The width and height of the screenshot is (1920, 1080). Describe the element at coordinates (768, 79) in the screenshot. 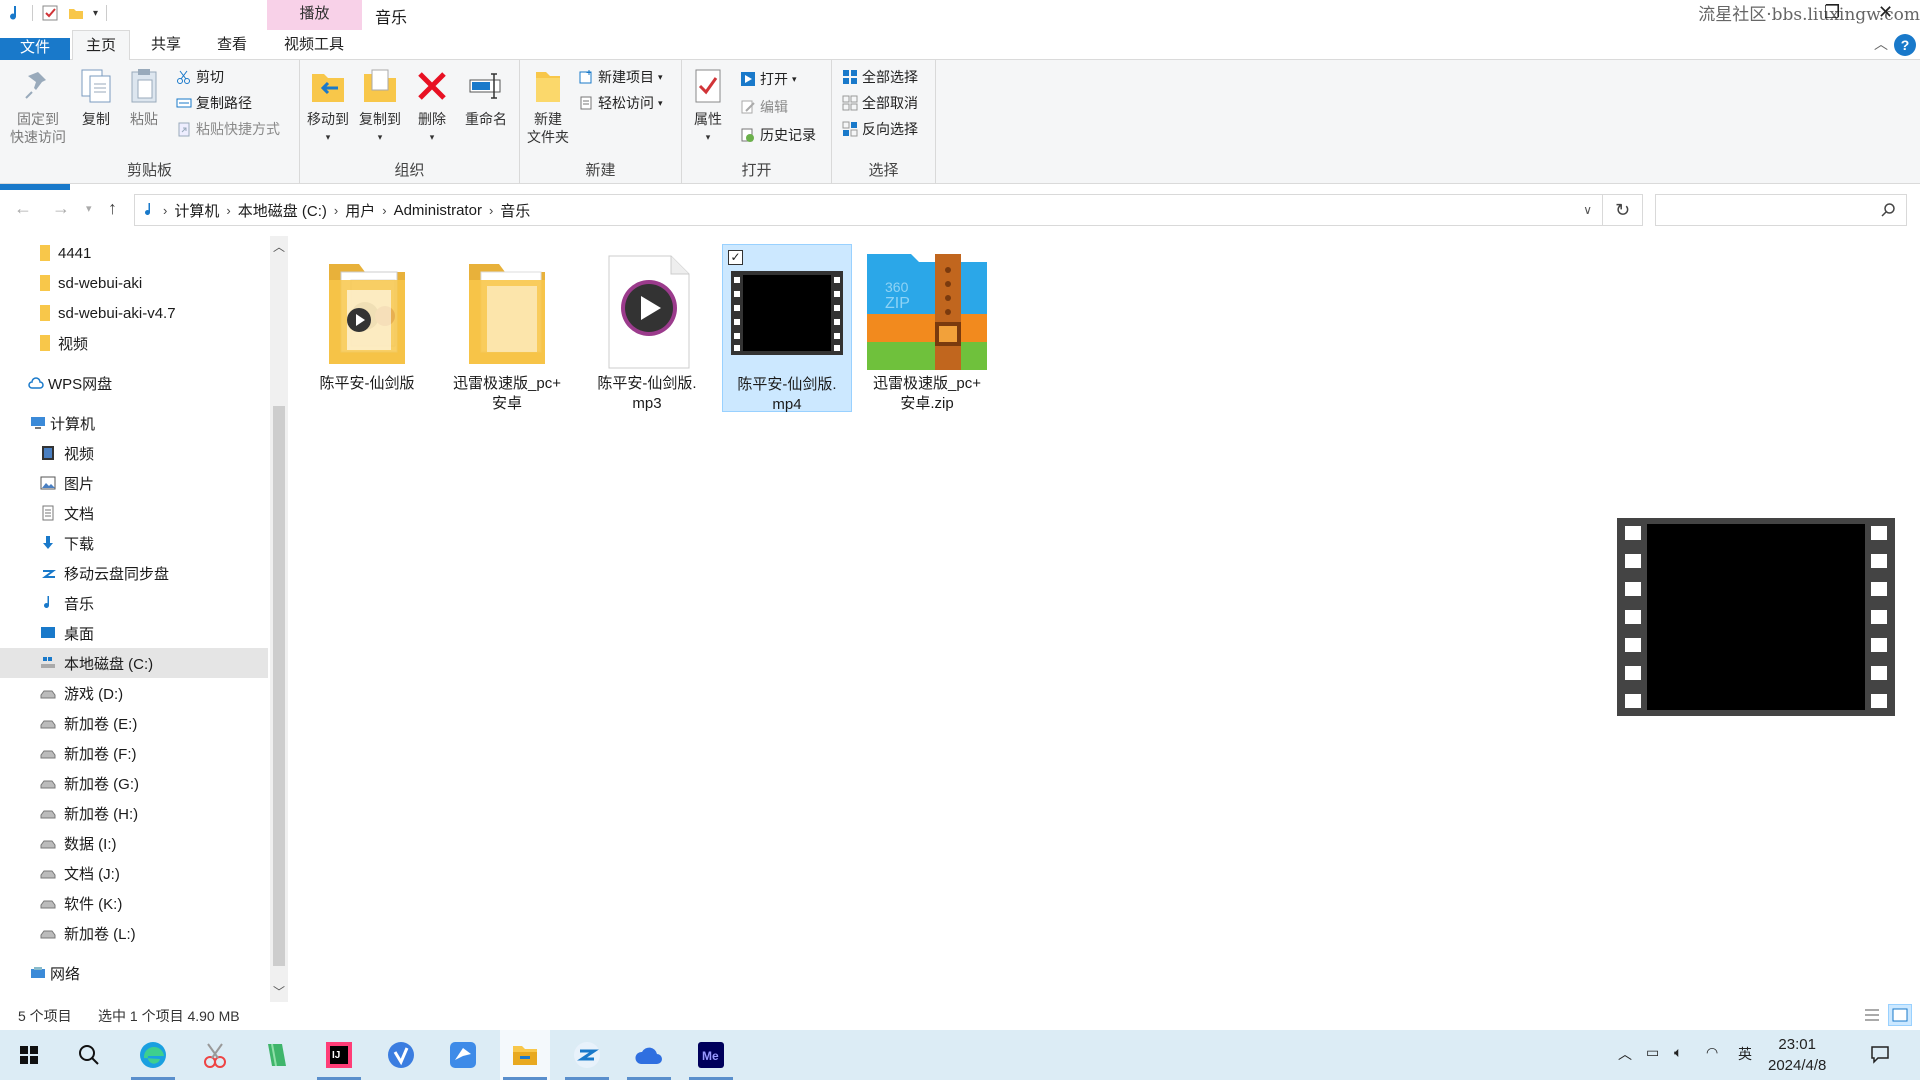

I see `open-button: 打开 ▾` at that location.